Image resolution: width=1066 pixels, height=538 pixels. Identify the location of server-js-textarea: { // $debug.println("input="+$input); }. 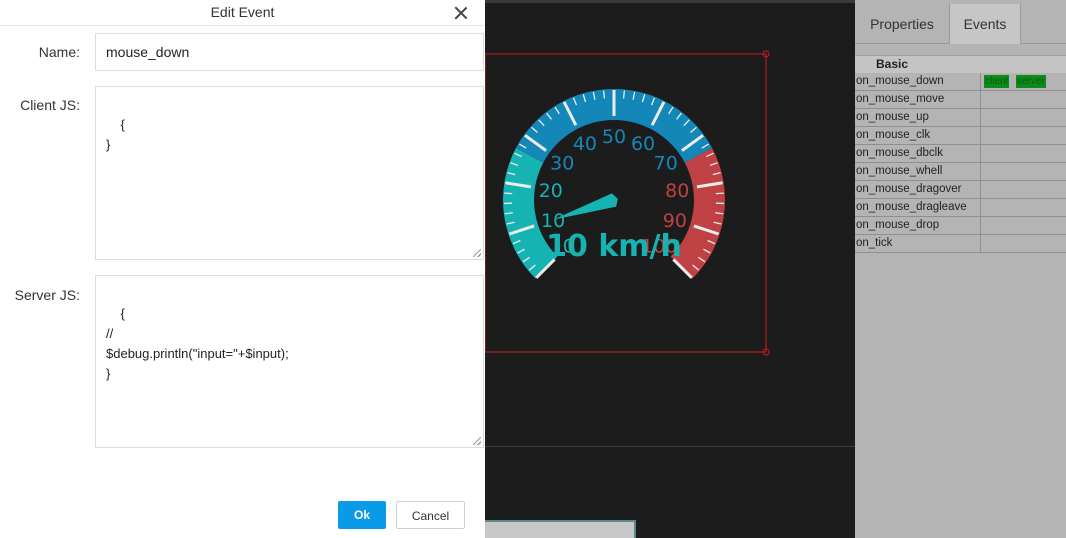
(289, 361).